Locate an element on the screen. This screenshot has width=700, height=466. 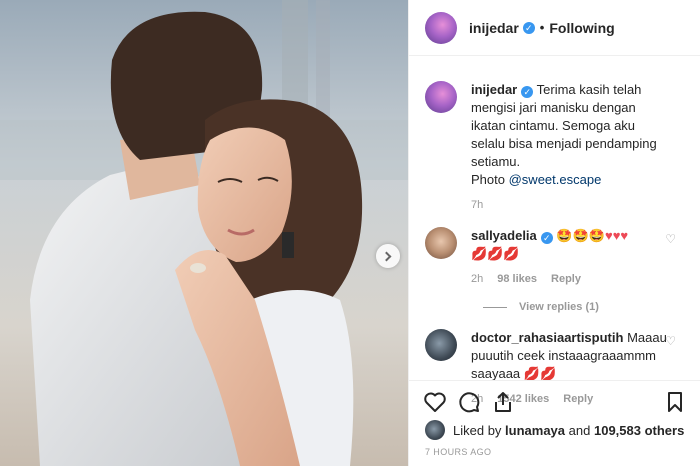
post-header: inijedar ✓ • Following is located at coordinates (554, 28).